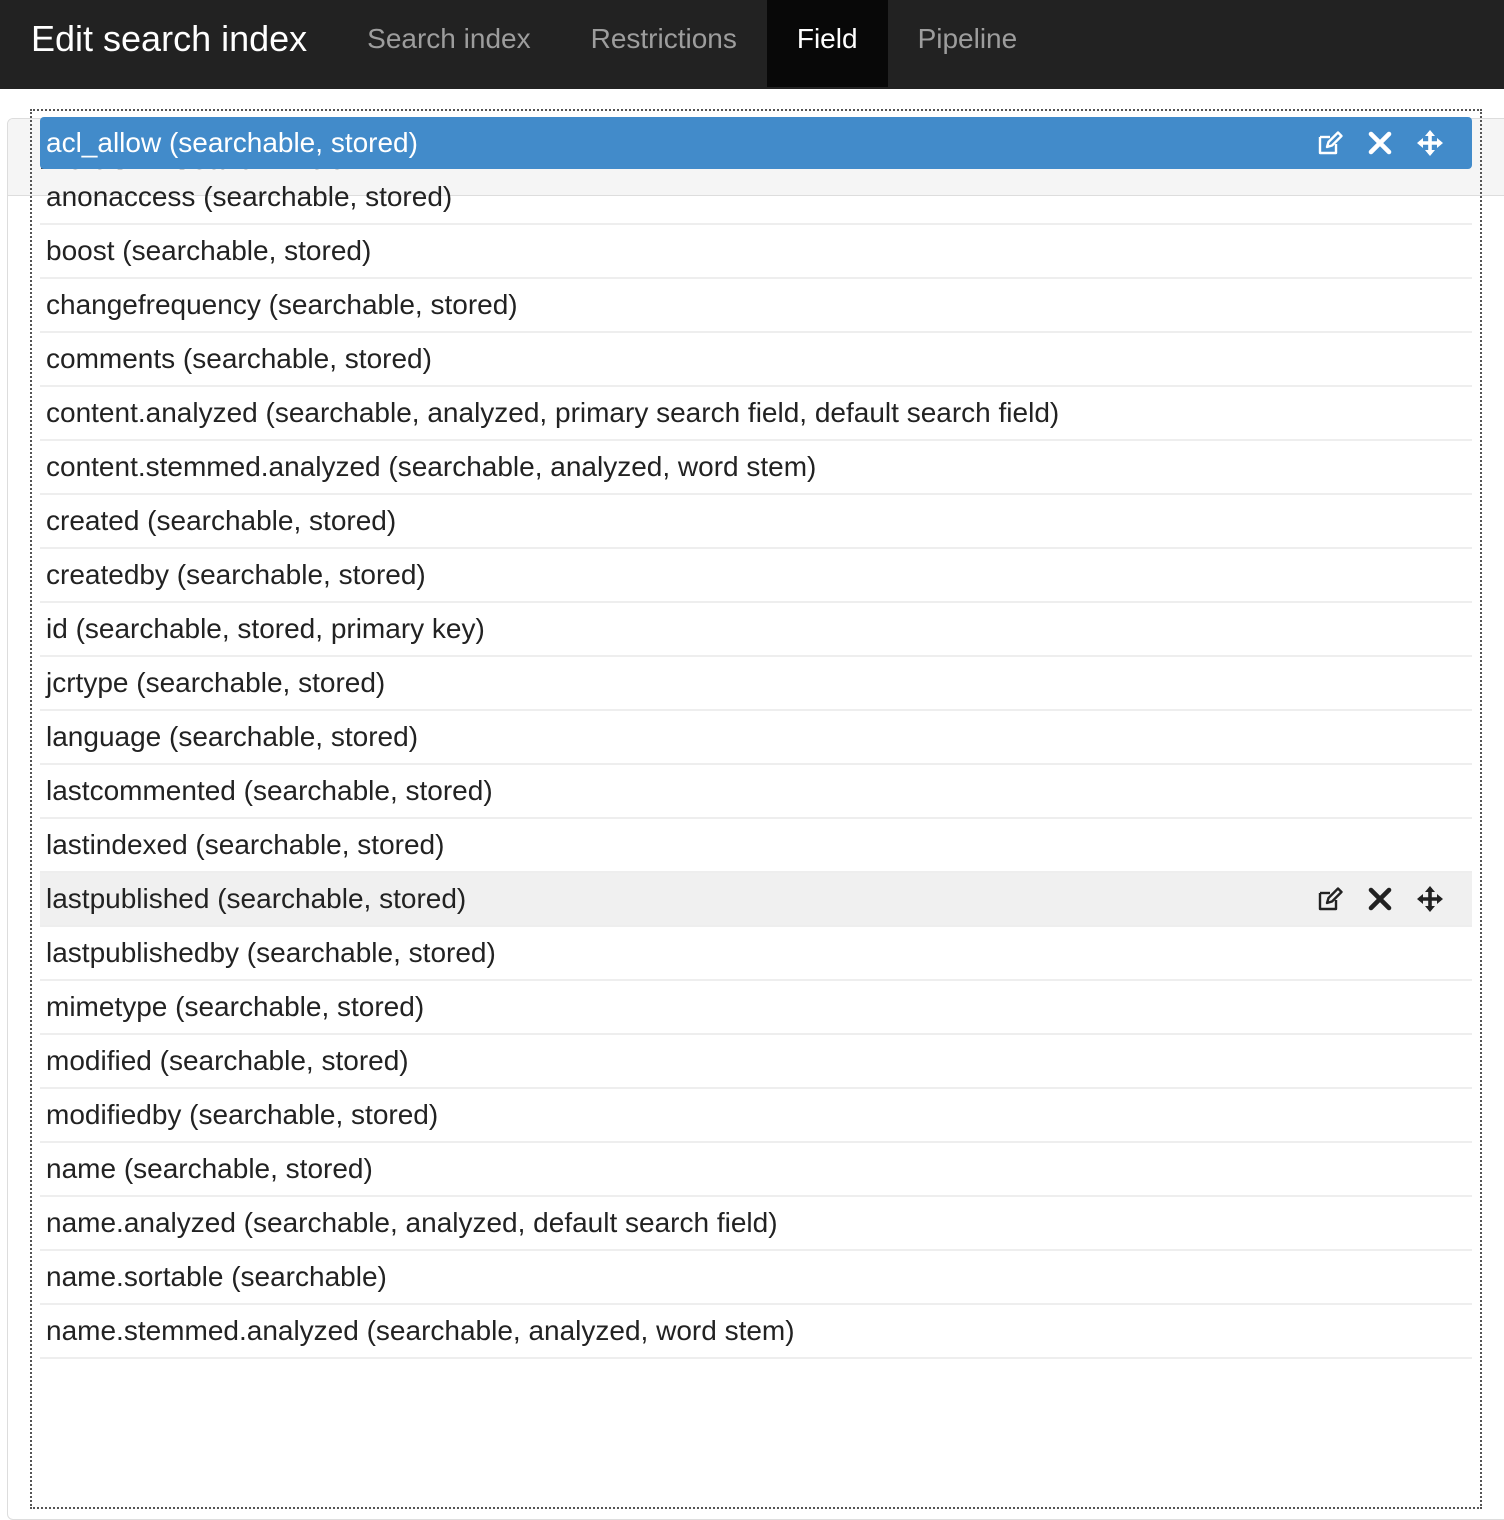 The height and width of the screenshot is (1520, 1504). Describe the element at coordinates (756, 1278) in the screenshot. I see `field-row: name.sortable (searchable)` at that location.